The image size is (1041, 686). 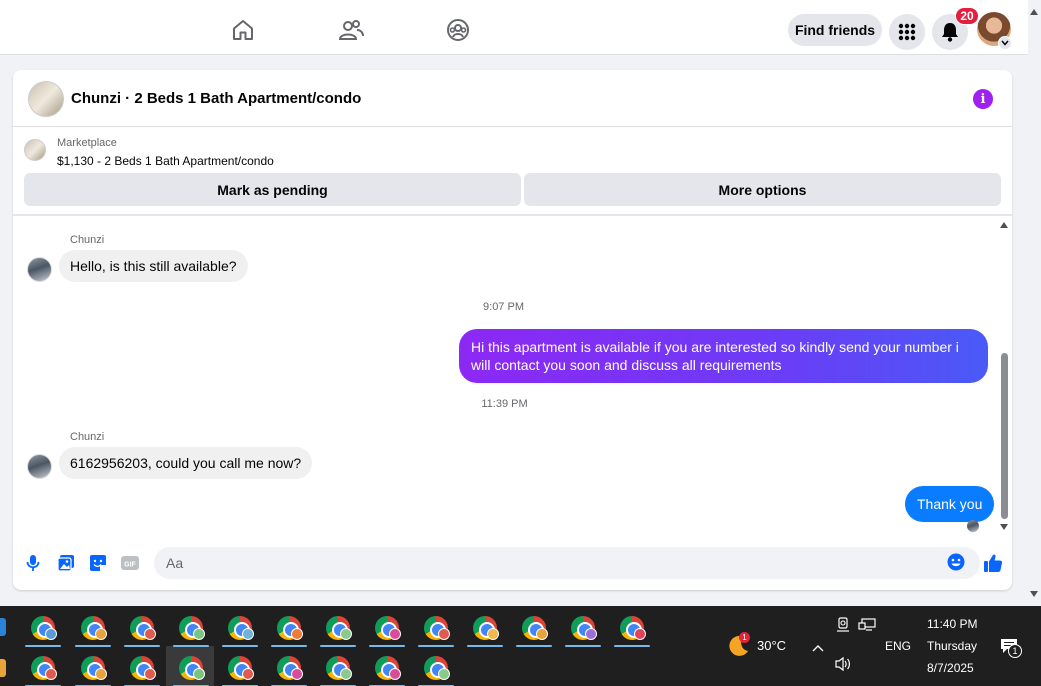 I want to click on menu-button, so click(x=907, y=32).